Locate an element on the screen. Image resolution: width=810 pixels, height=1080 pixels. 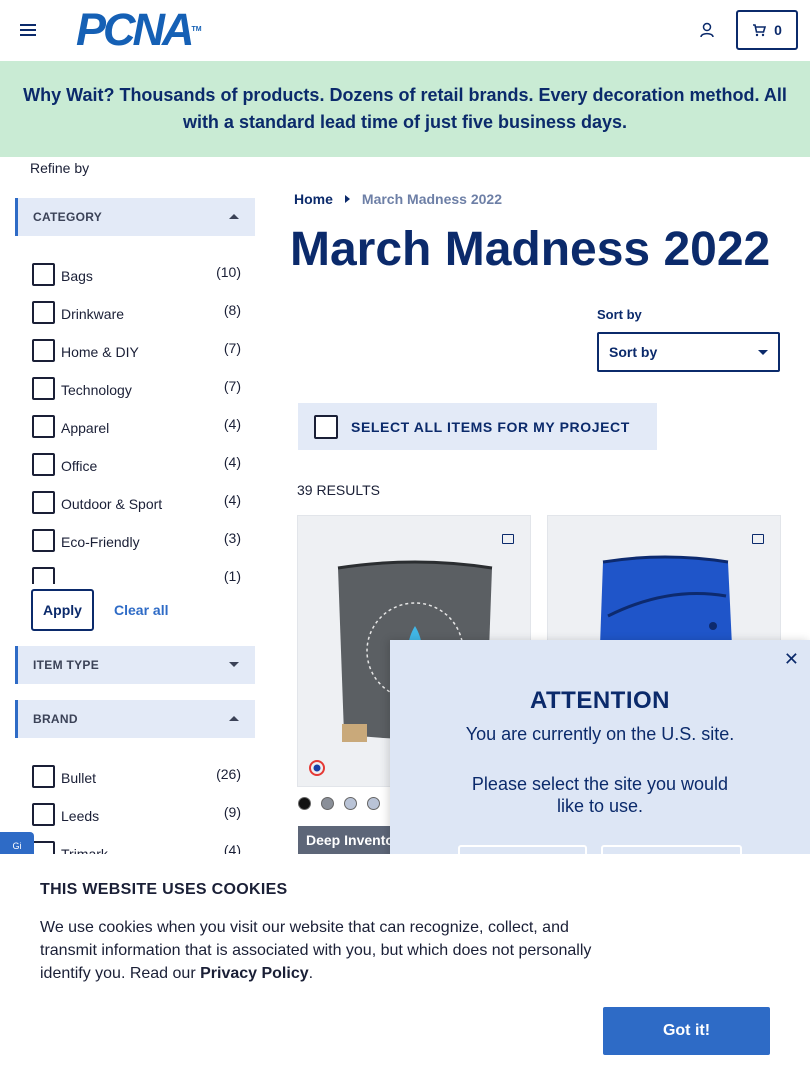
cart-count: 0 is located at coordinates (778, 30).